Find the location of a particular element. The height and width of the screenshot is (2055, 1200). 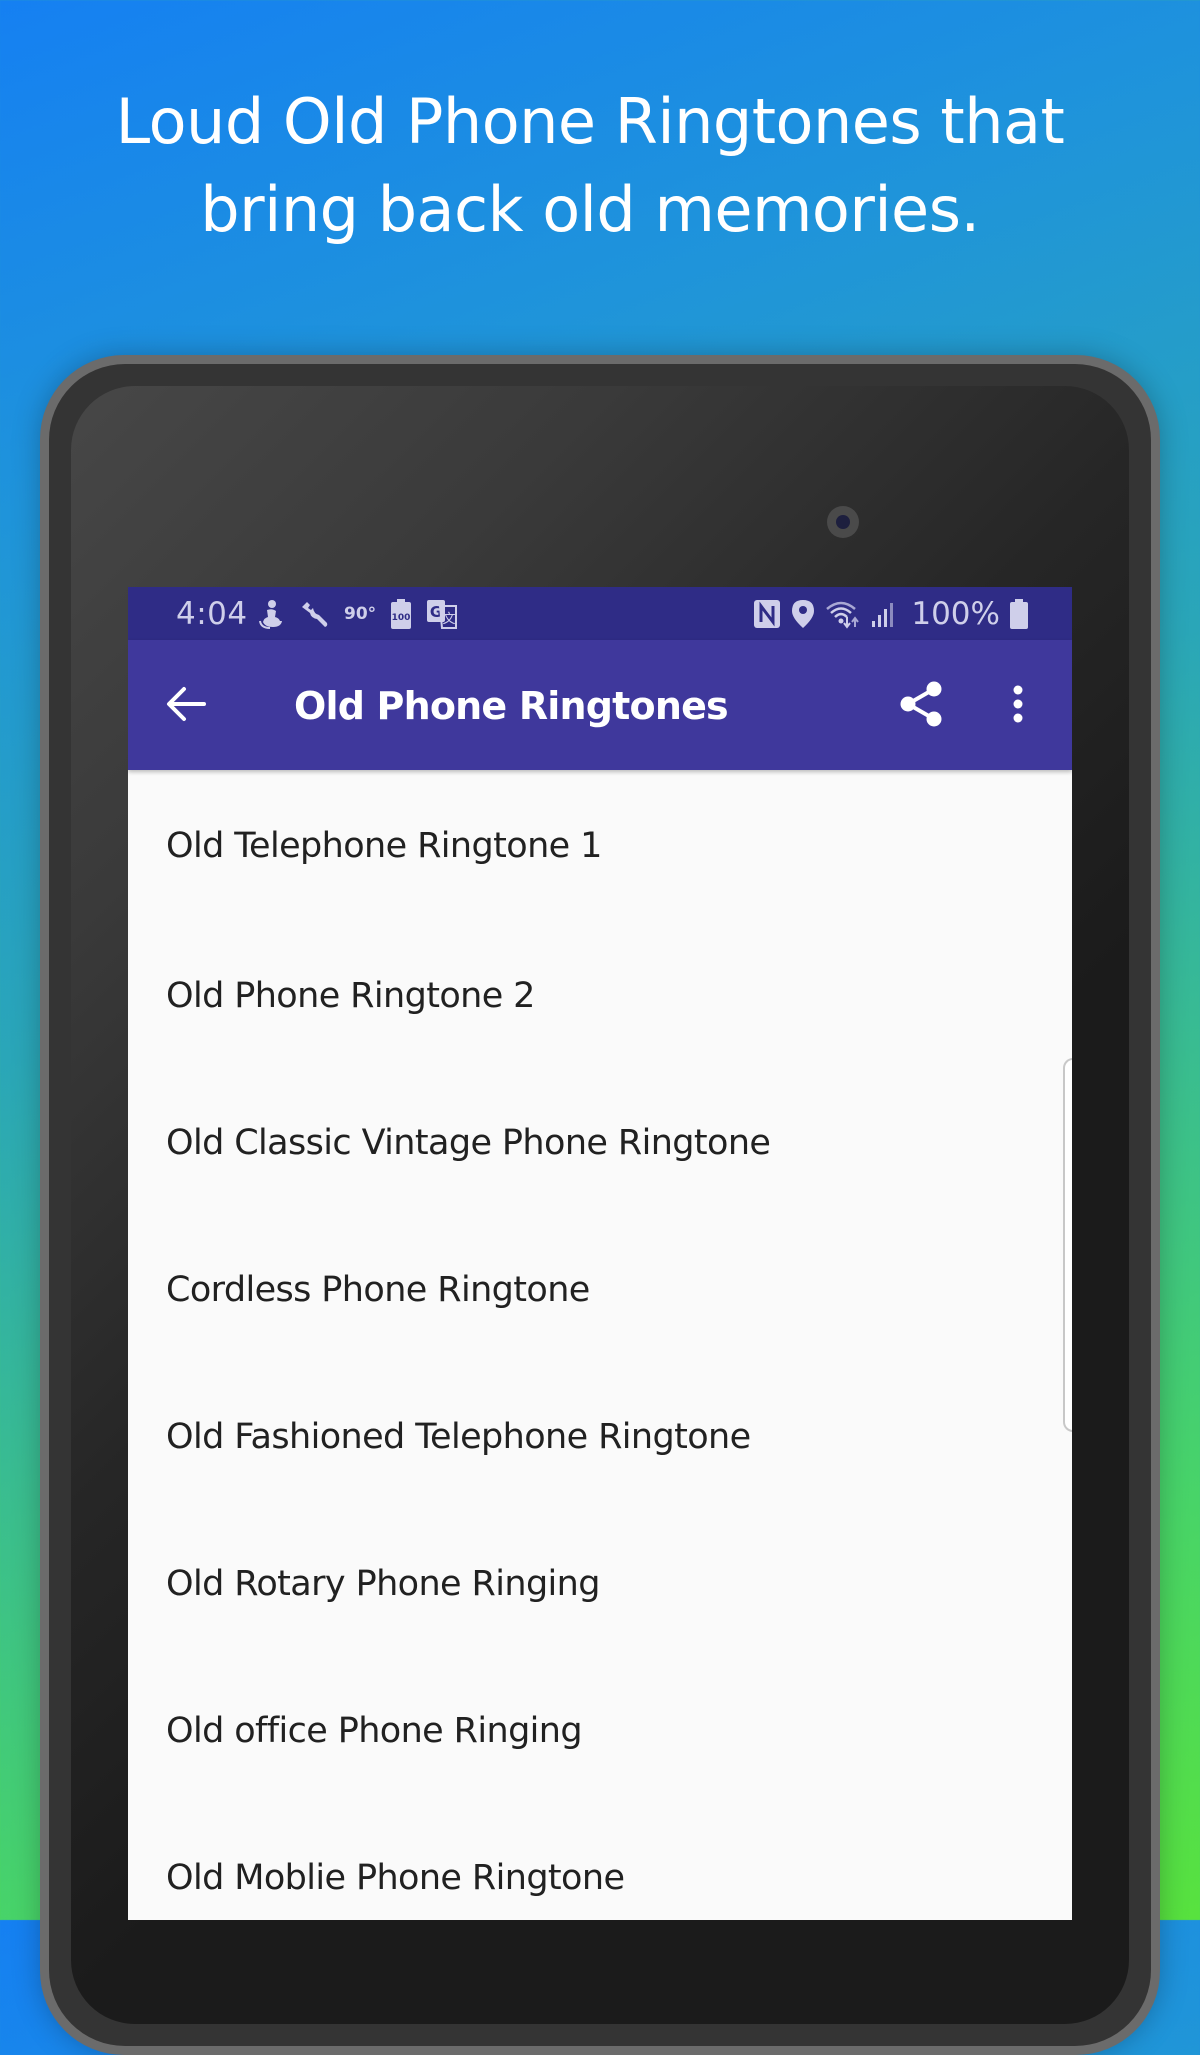

wifi-icon is located at coordinates (843, 614).